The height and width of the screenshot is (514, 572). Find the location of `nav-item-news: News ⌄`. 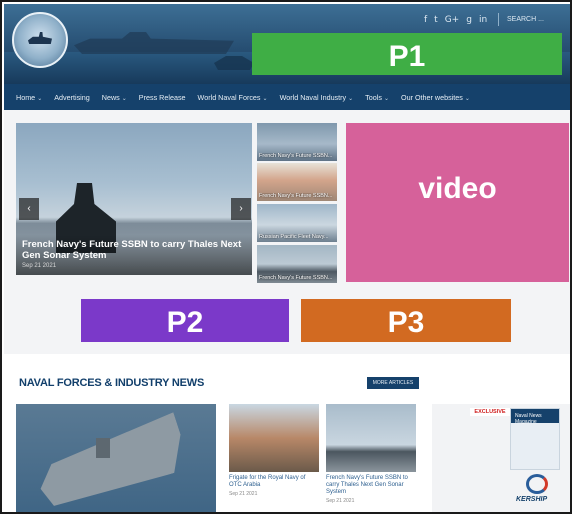

nav-item-news: News ⌄ is located at coordinates (114, 97).